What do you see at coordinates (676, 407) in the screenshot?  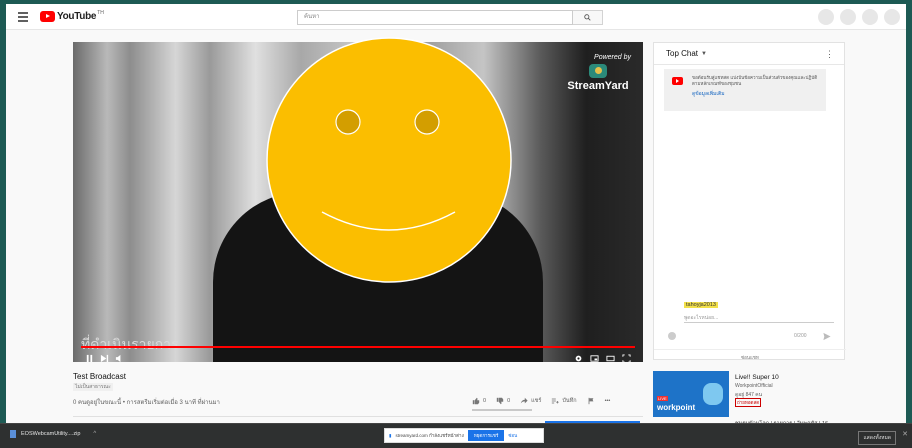 I see `thumb-brand: workpoint` at bounding box center [676, 407].